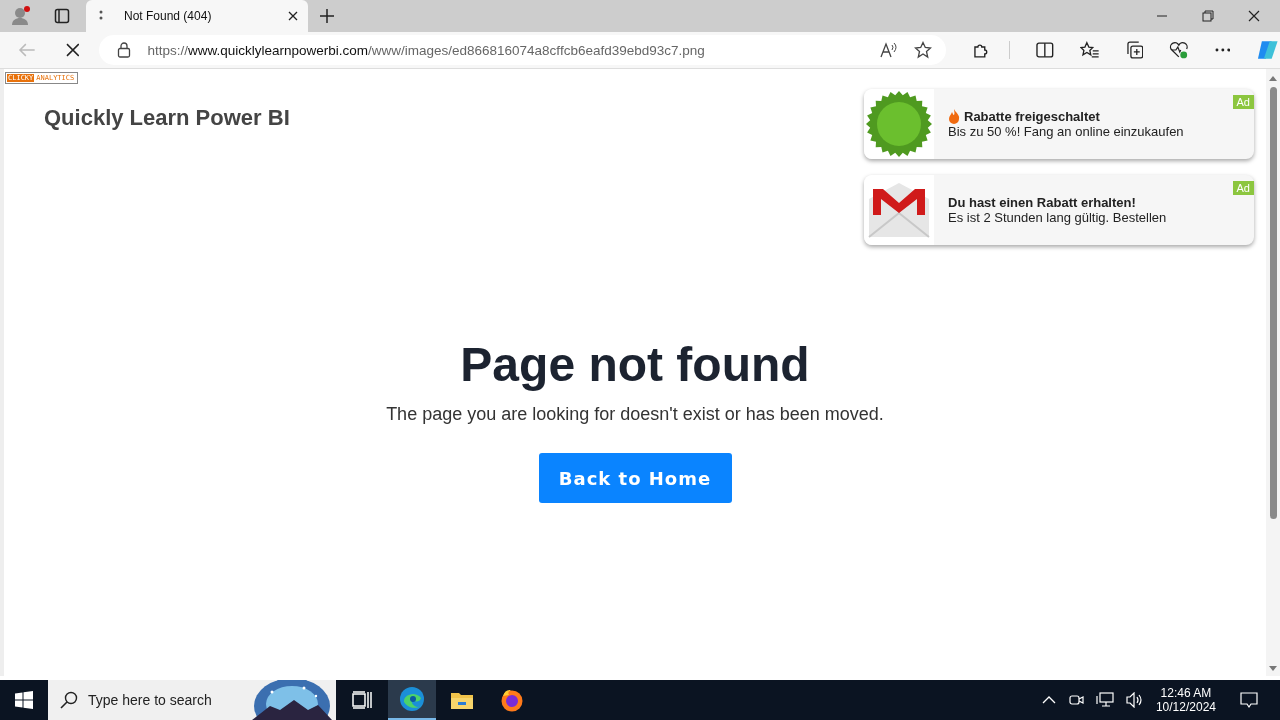  What do you see at coordinates (124, 50) in the screenshot?
I see `lock-icon` at bounding box center [124, 50].